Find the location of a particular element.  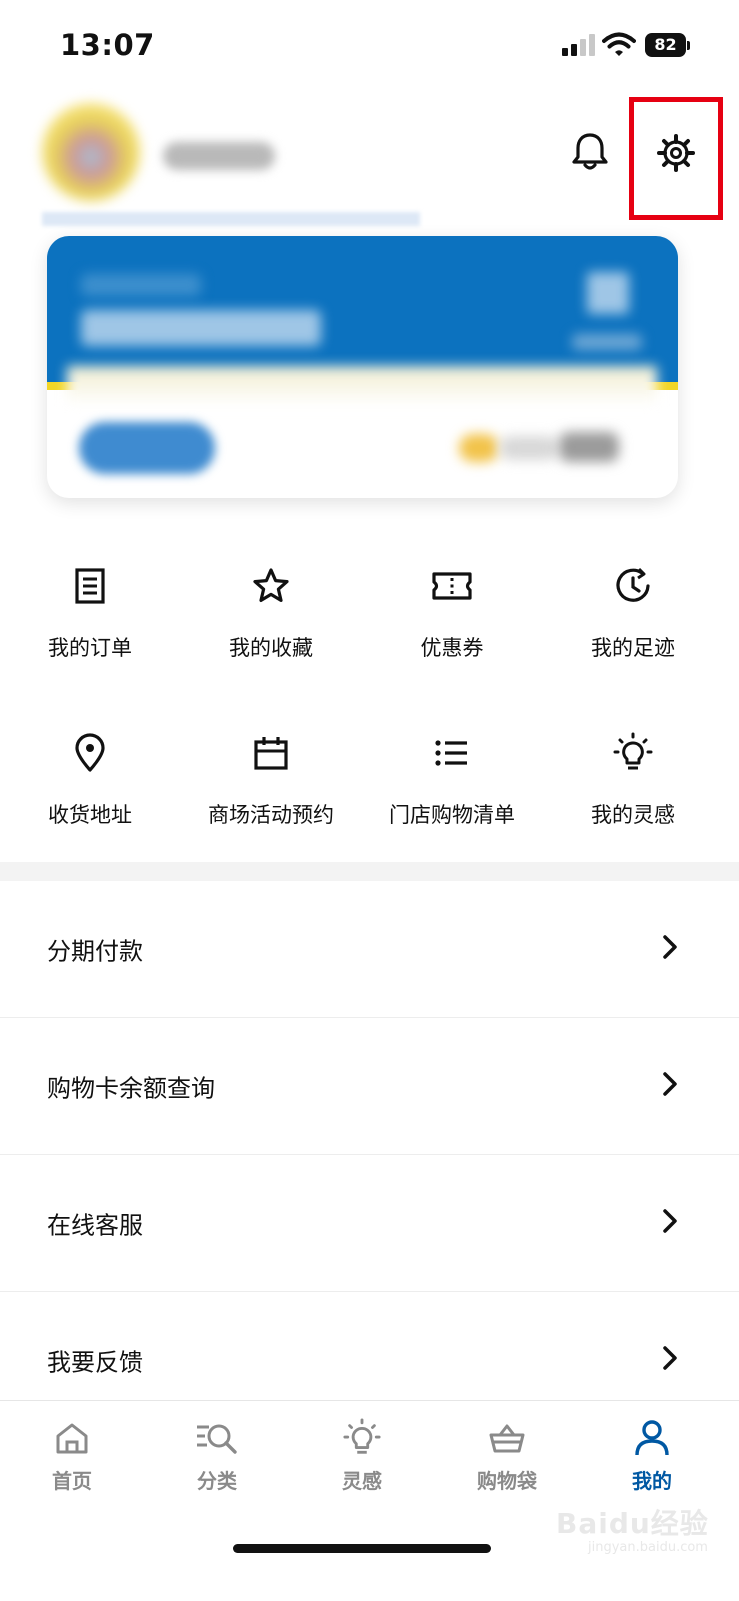

tab-home: 首页 is located at coordinates (72, 1455).